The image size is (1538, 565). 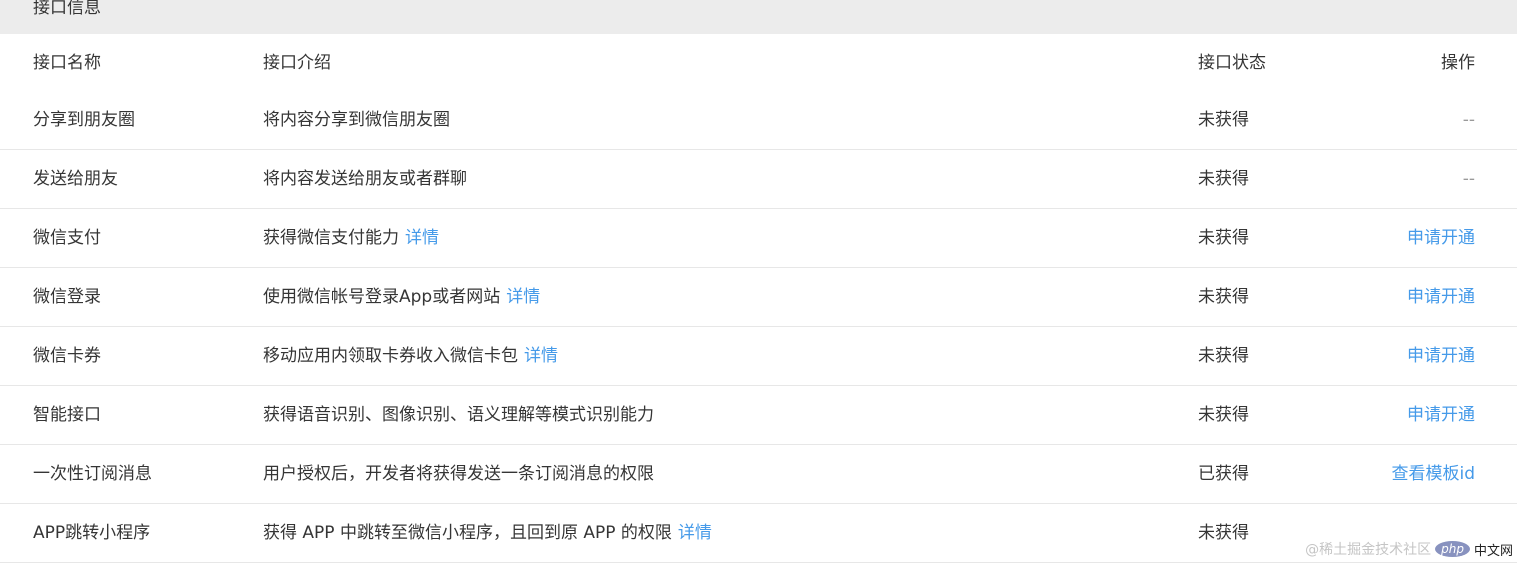 What do you see at coordinates (67, 356) in the screenshot?
I see `interface-name: 微信卡券` at bounding box center [67, 356].